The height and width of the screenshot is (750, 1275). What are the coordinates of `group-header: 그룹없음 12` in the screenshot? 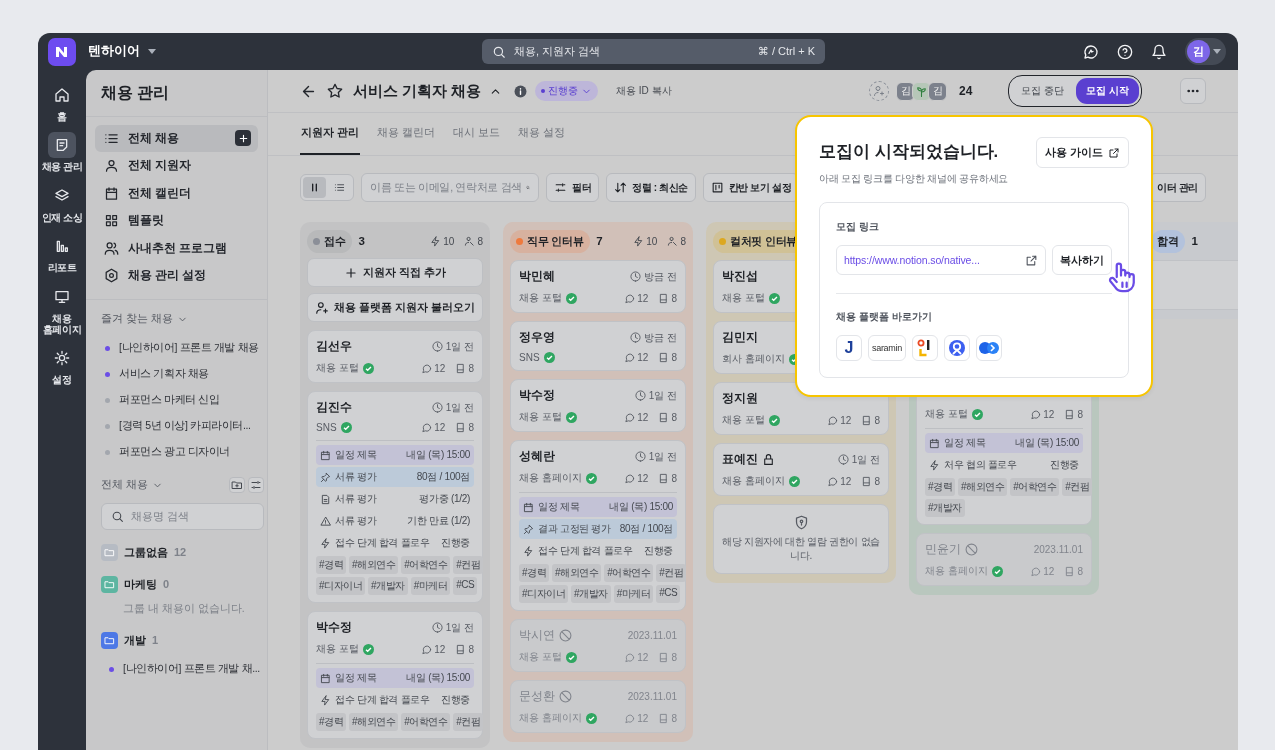 It's located at (182, 552).